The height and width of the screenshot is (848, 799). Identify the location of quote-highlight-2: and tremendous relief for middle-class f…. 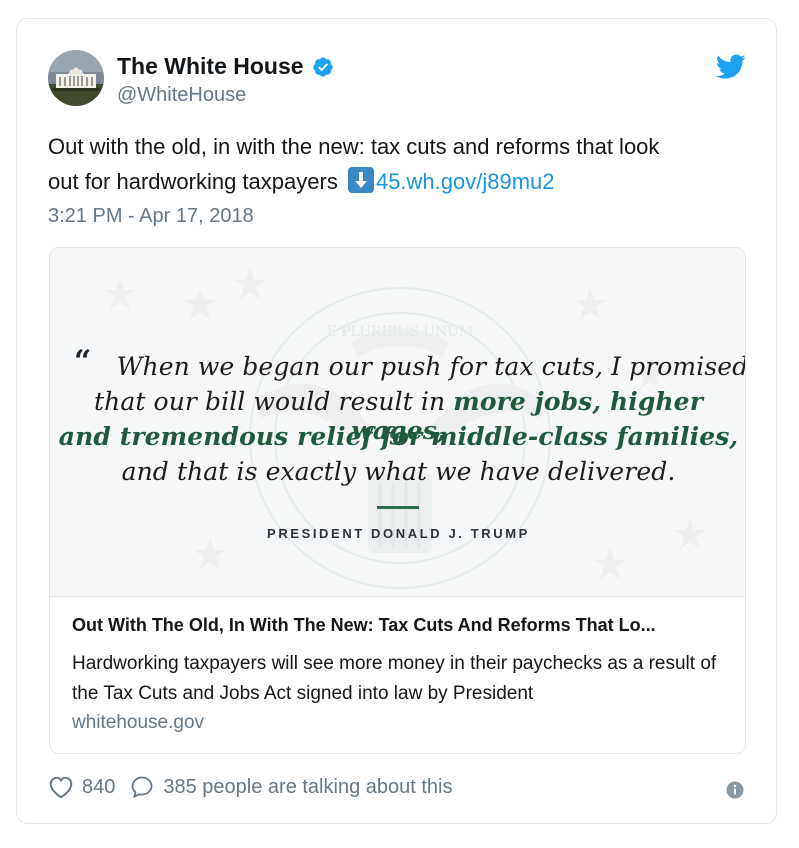
(398, 436).